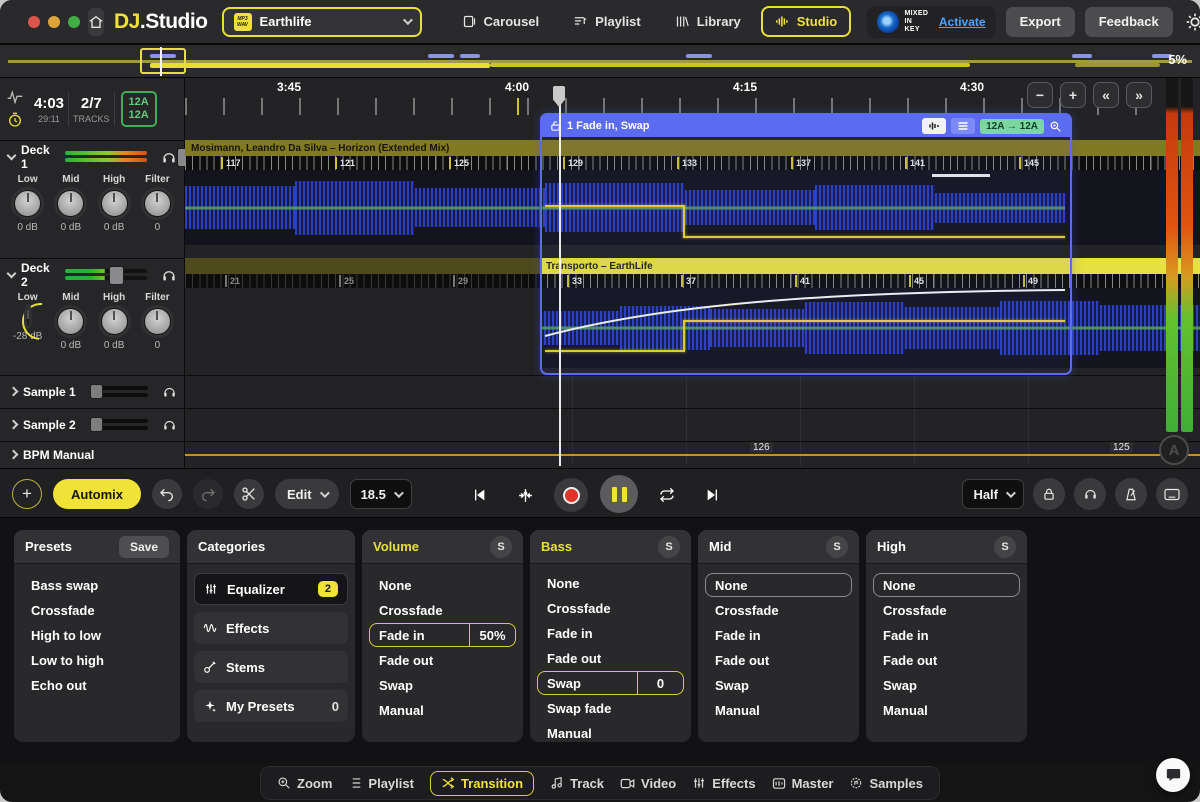 The width and height of the screenshot is (1200, 802). I want to click on bass-option: Manual, so click(610, 731).